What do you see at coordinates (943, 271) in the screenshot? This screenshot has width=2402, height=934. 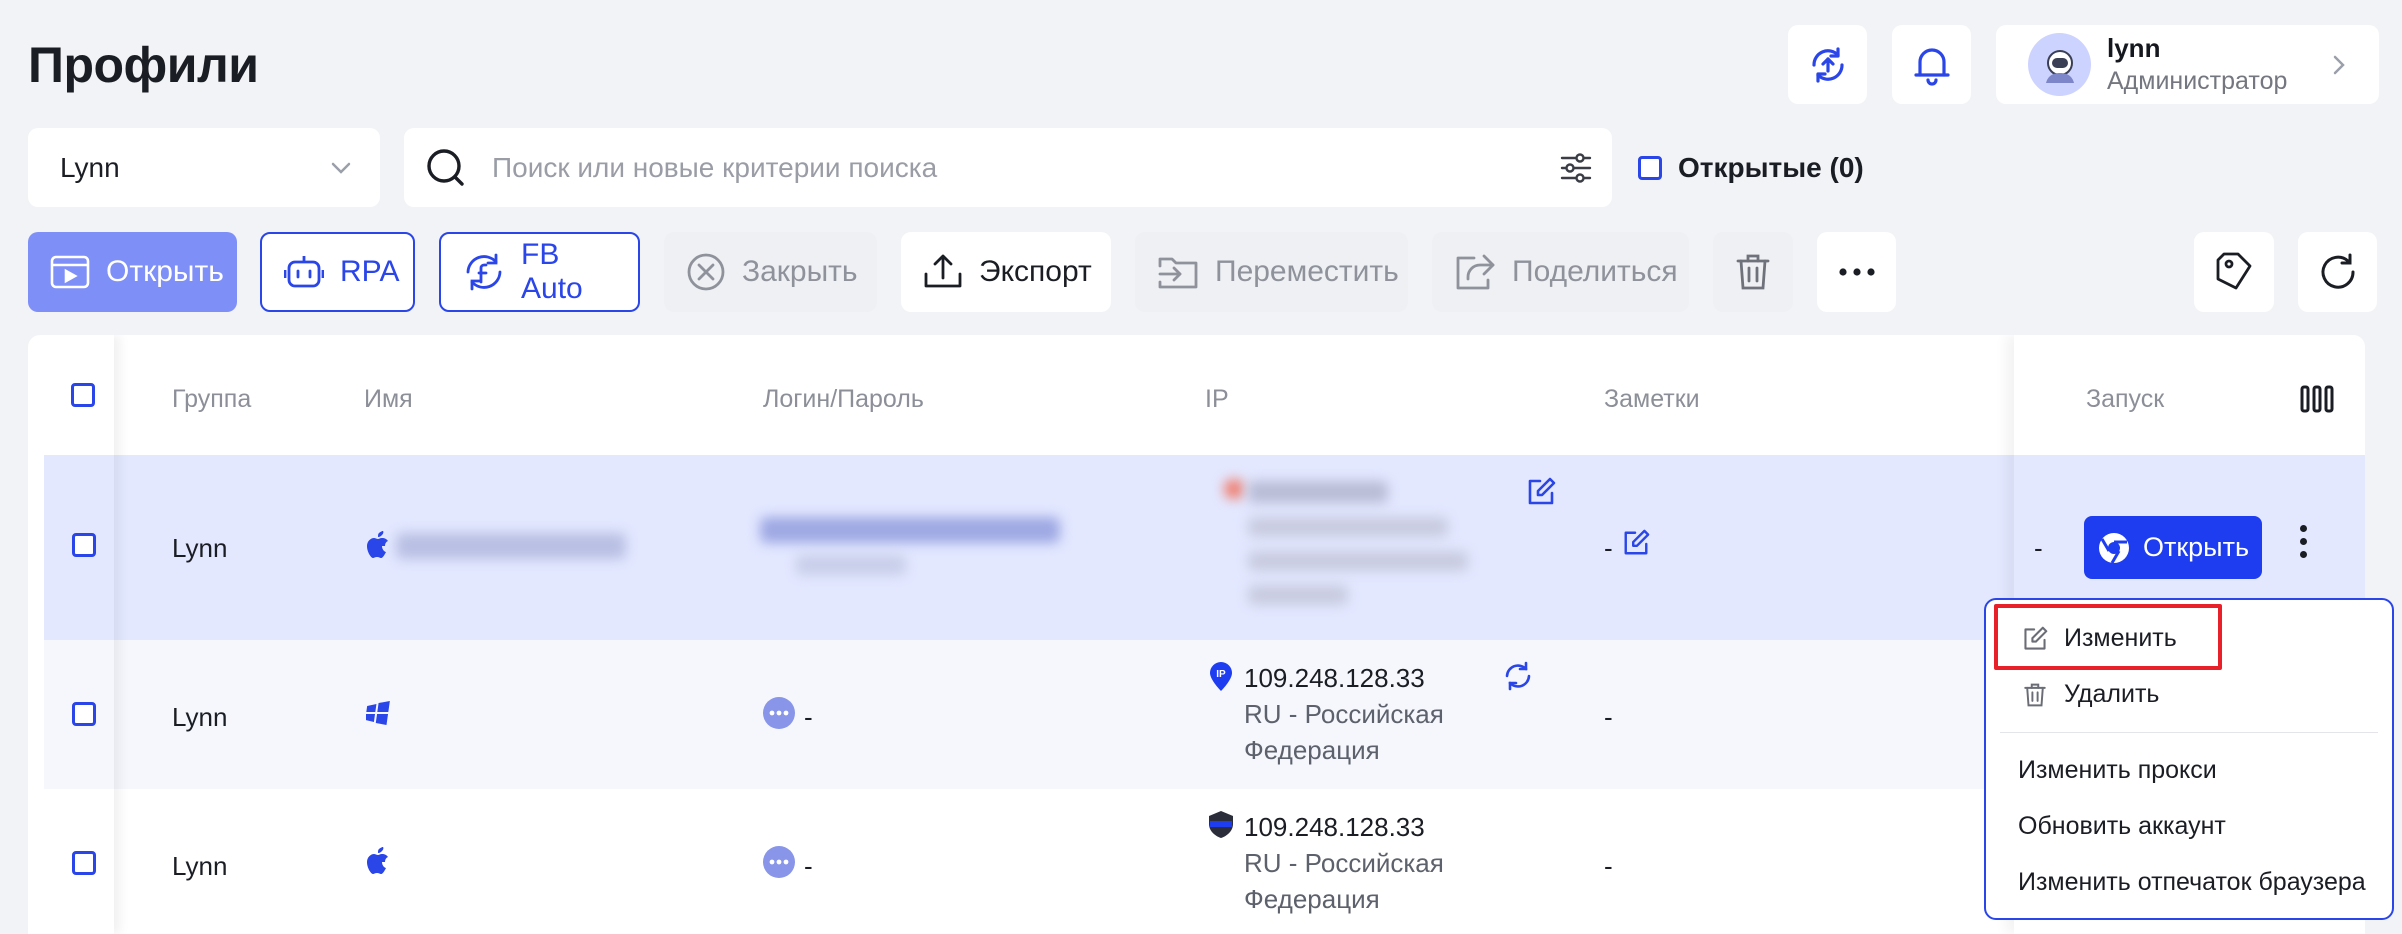 I see `upload-icon` at bounding box center [943, 271].